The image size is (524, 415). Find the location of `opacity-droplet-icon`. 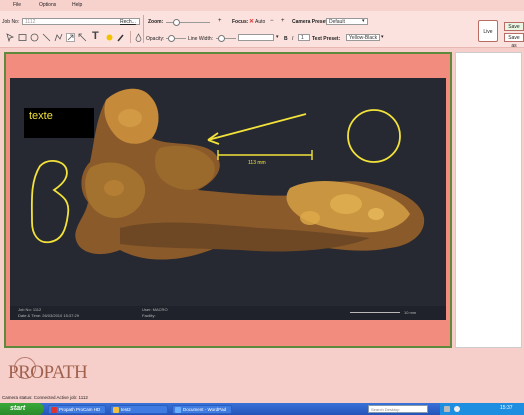

opacity-droplet-icon is located at coordinates (138, 37).